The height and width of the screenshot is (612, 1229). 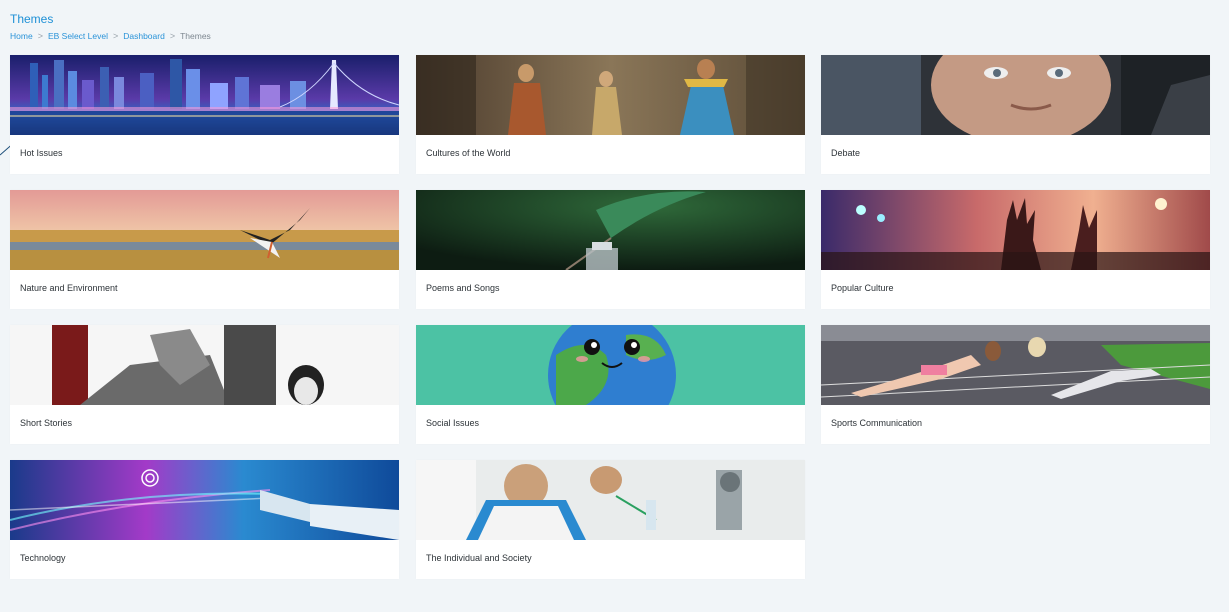 What do you see at coordinates (610, 500) in the screenshot?
I see `students-in-lab-image` at bounding box center [610, 500].